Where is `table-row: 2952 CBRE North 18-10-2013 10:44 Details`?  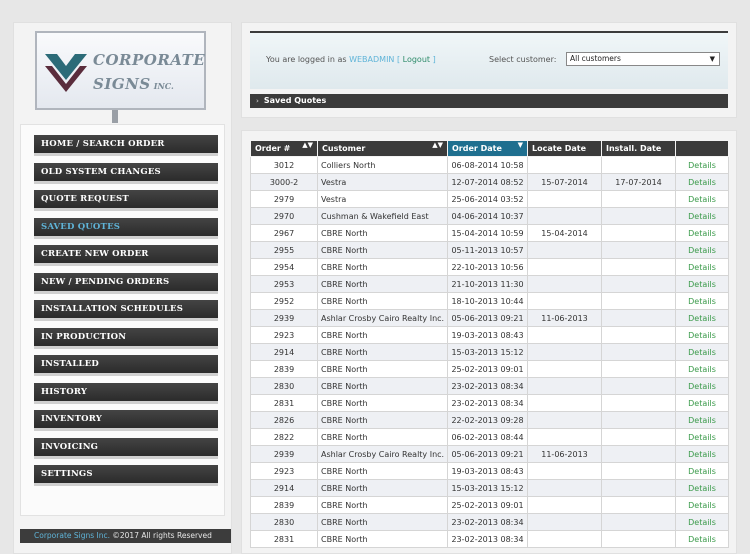
table-row: 2952 CBRE North 18-10-2013 10:44 Details is located at coordinates (489, 301).